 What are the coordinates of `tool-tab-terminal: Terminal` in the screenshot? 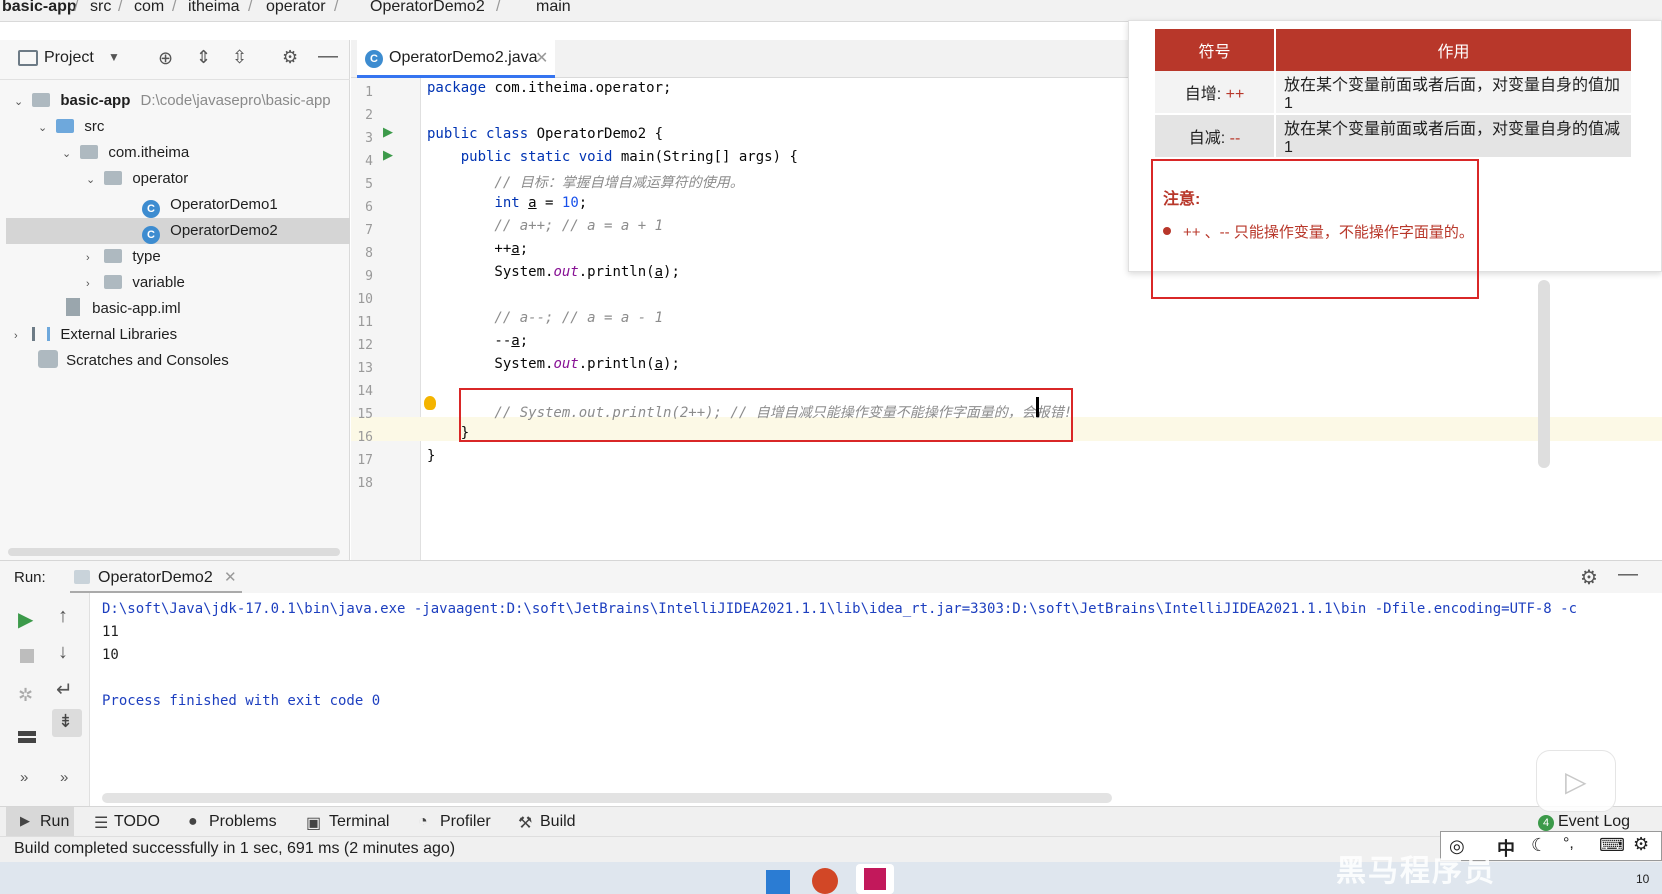 It's located at (359, 822).